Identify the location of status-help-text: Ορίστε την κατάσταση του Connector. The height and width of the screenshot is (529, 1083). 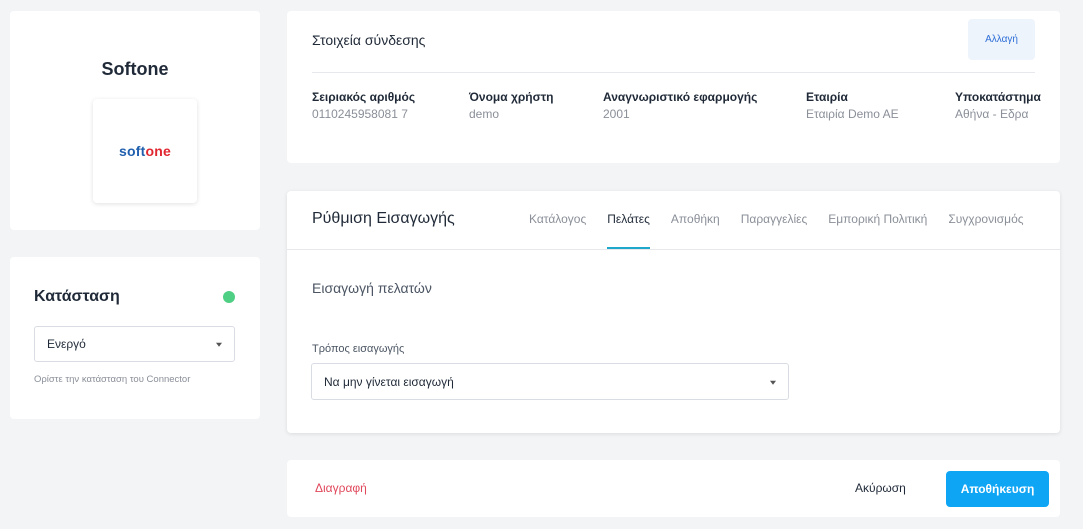
(112, 379).